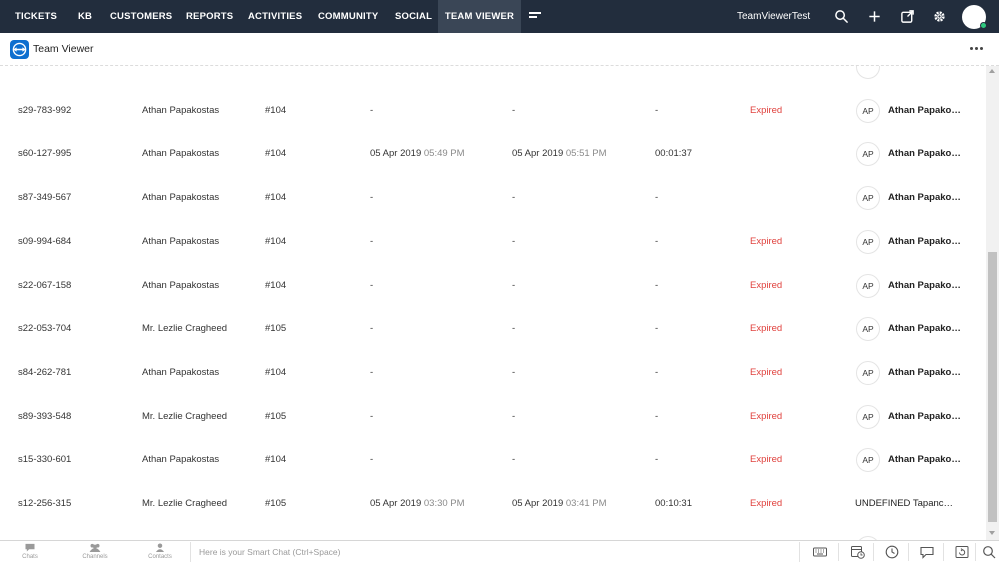 The height and width of the screenshot is (563, 999). Describe the element at coordinates (790, 198) in the screenshot. I see `status-badge` at that location.